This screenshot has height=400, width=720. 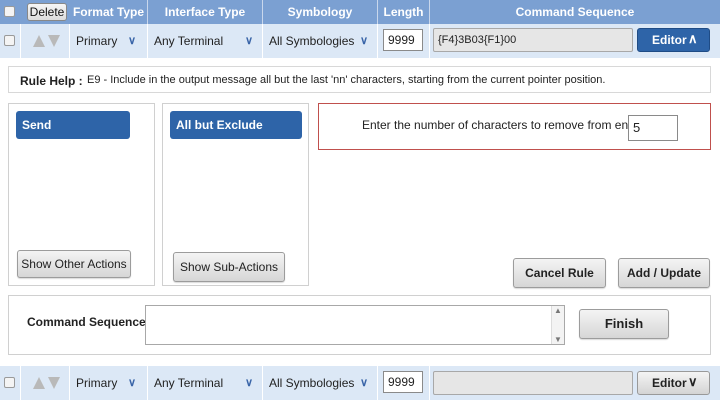 I want to click on command-sequence-textarea: ▲ ▼, so click(x=355, y=325).